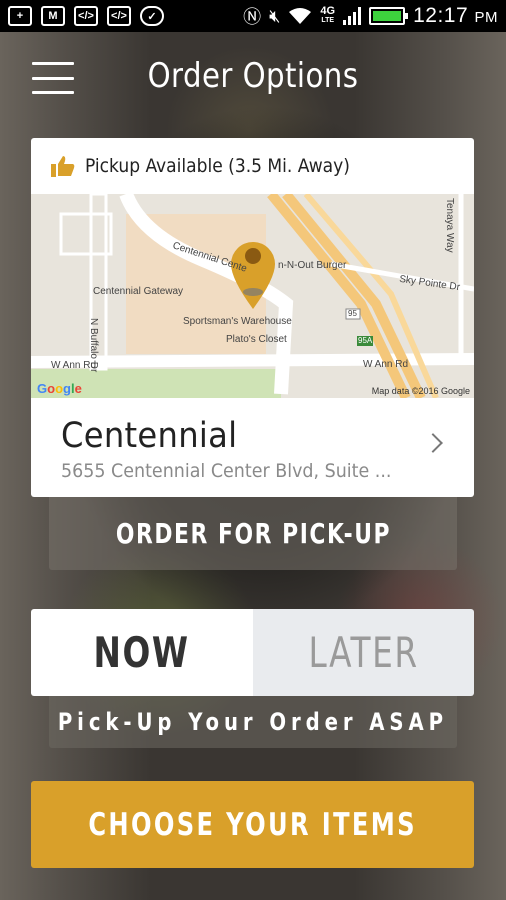 Image resolution: width=506 pixels, height=900 pixels. I want to click on store-name: Centennial, so click(149, 436).